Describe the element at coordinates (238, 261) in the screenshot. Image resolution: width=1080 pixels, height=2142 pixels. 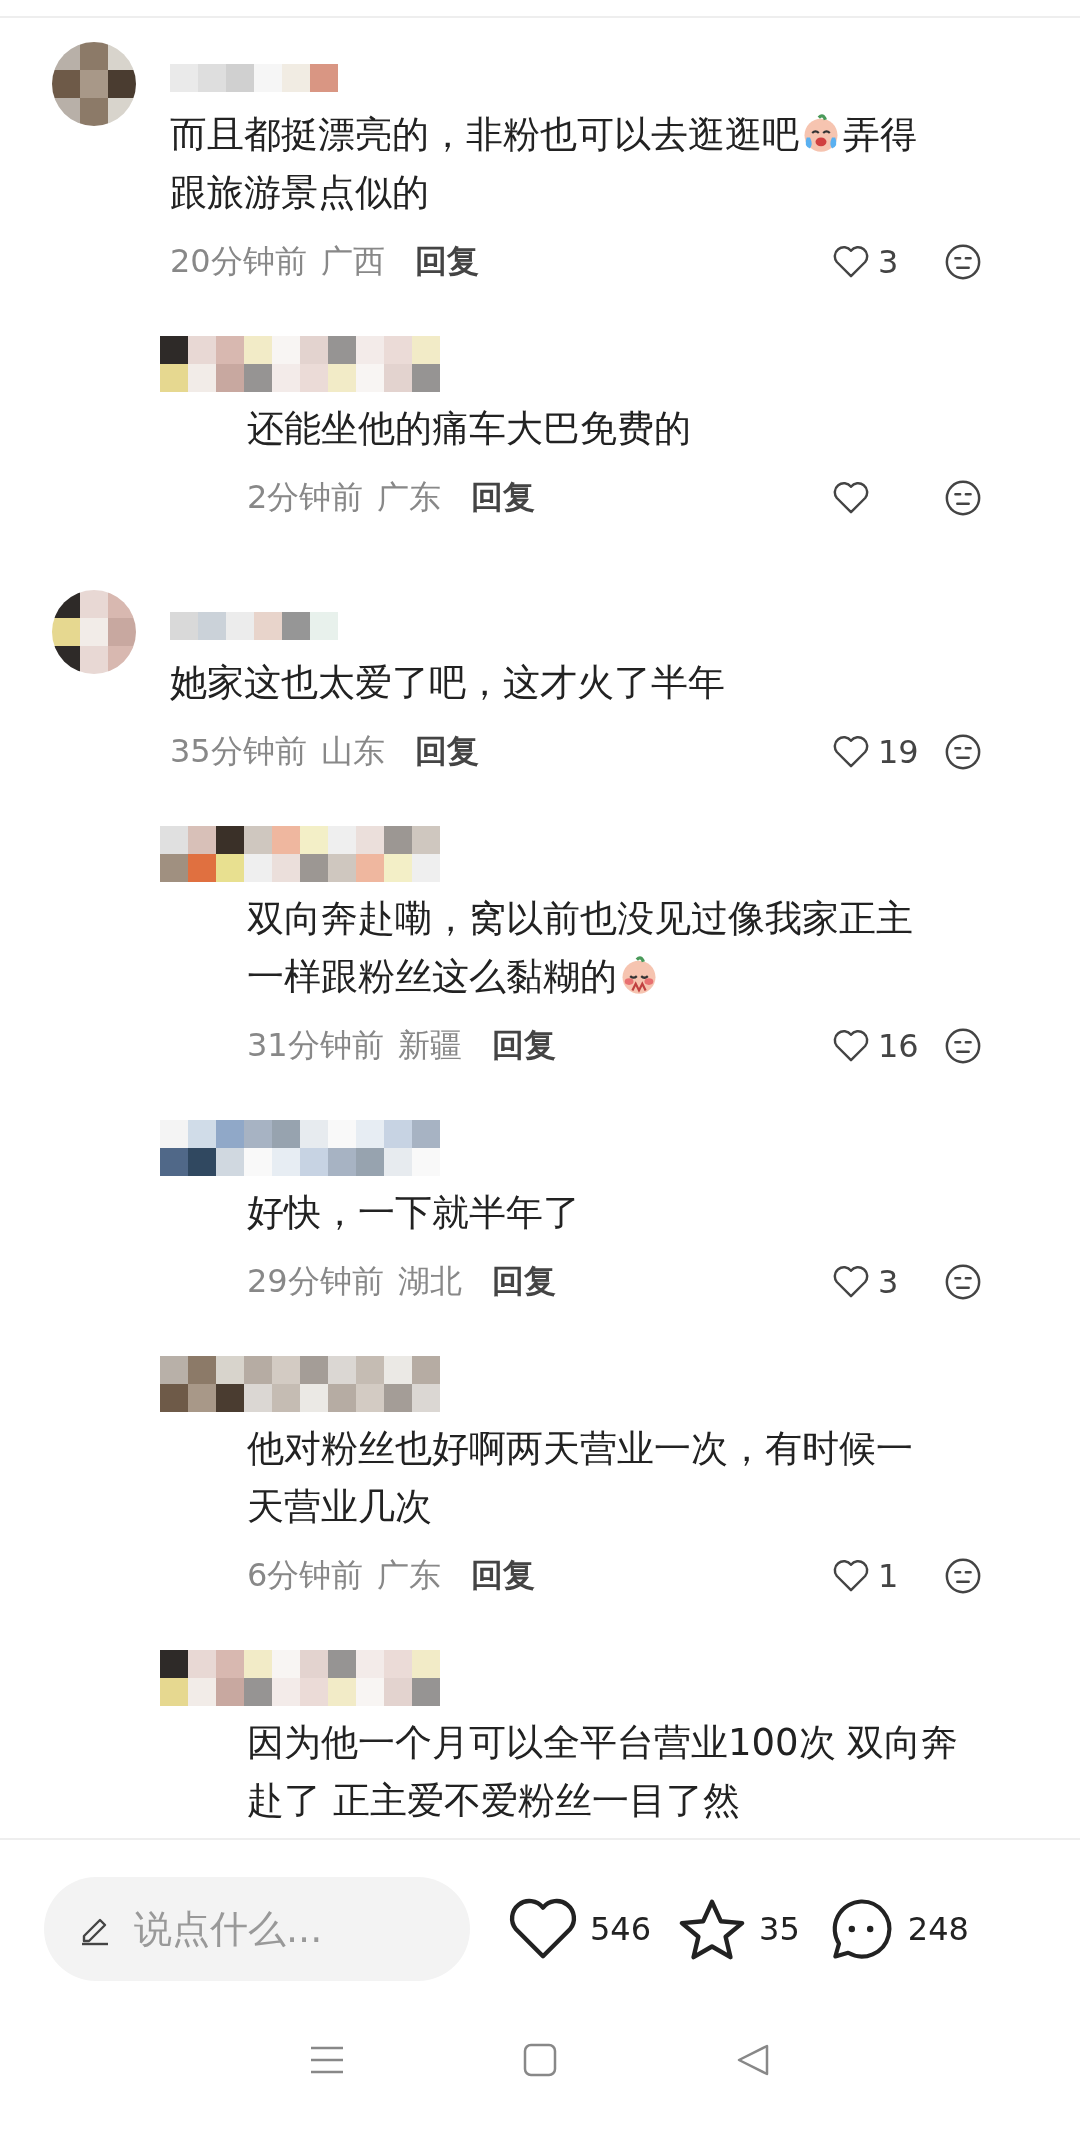
I see `comment-time: 20分钟前` at that location.